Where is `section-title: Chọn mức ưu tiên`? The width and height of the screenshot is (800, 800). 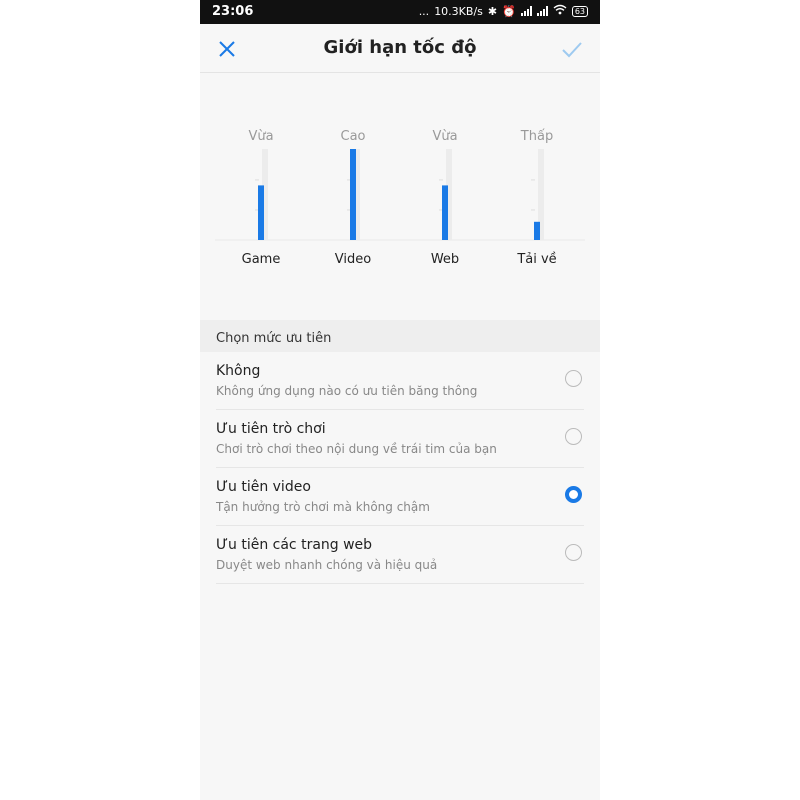
section-title: Chọn mức ưu tiên is located at coordinates (274, 338).